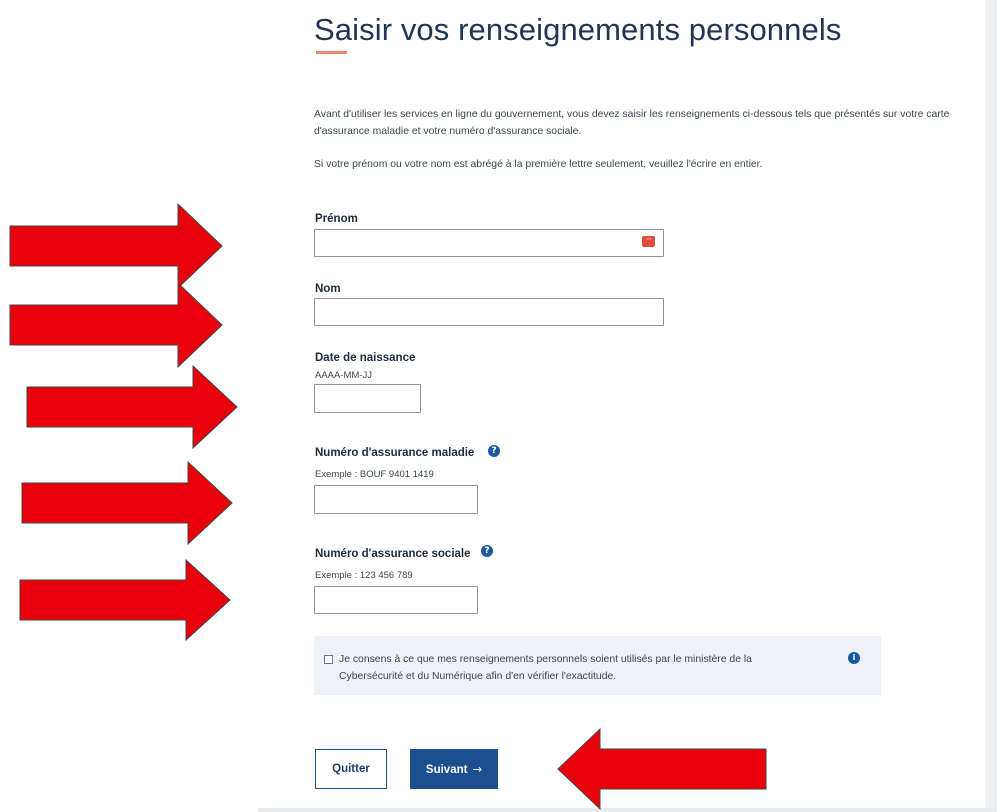 The image size is (997, 812). What do you see at coordinates (364, 575) in the screenshot?
I see `social-insurance-hint: Exemple : 123 456 789` at bounding box center [364, 575].